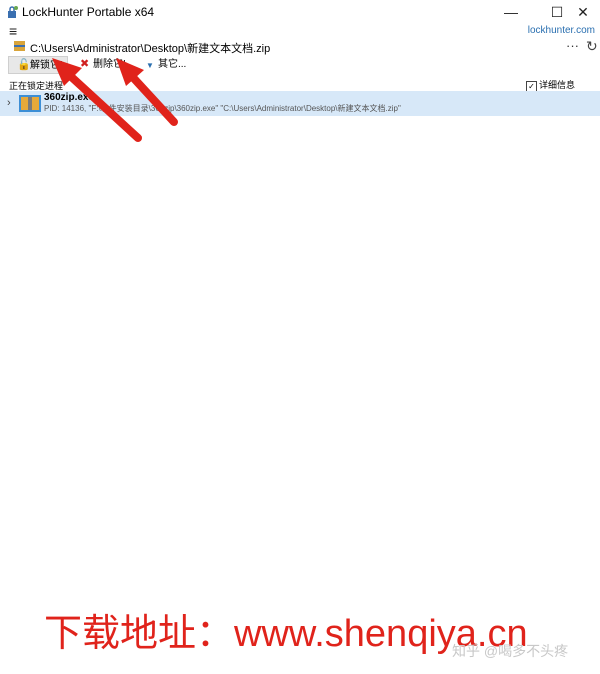 Image resolution: width=600 pixels, height=674 pixels. What do you see at coordinates (115, 100) in the screenshot?
I see `annotation-arrows` at bounding box center [115, 100].